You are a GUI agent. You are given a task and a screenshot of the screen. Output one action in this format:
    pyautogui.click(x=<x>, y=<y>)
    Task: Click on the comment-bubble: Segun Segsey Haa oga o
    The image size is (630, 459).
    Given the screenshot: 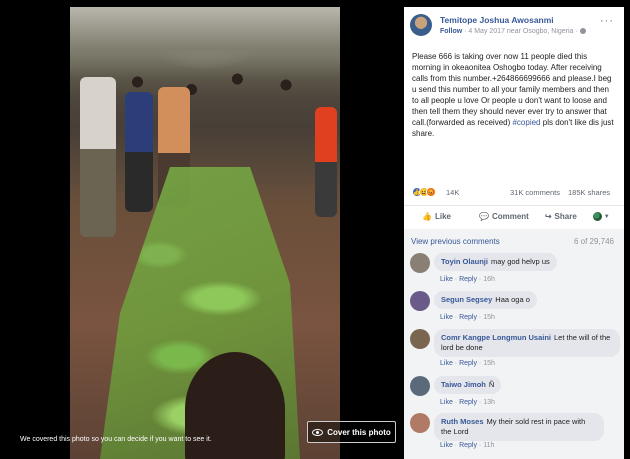 What is the action you would take?
    pyautogui.click(x=485, y=300)
    